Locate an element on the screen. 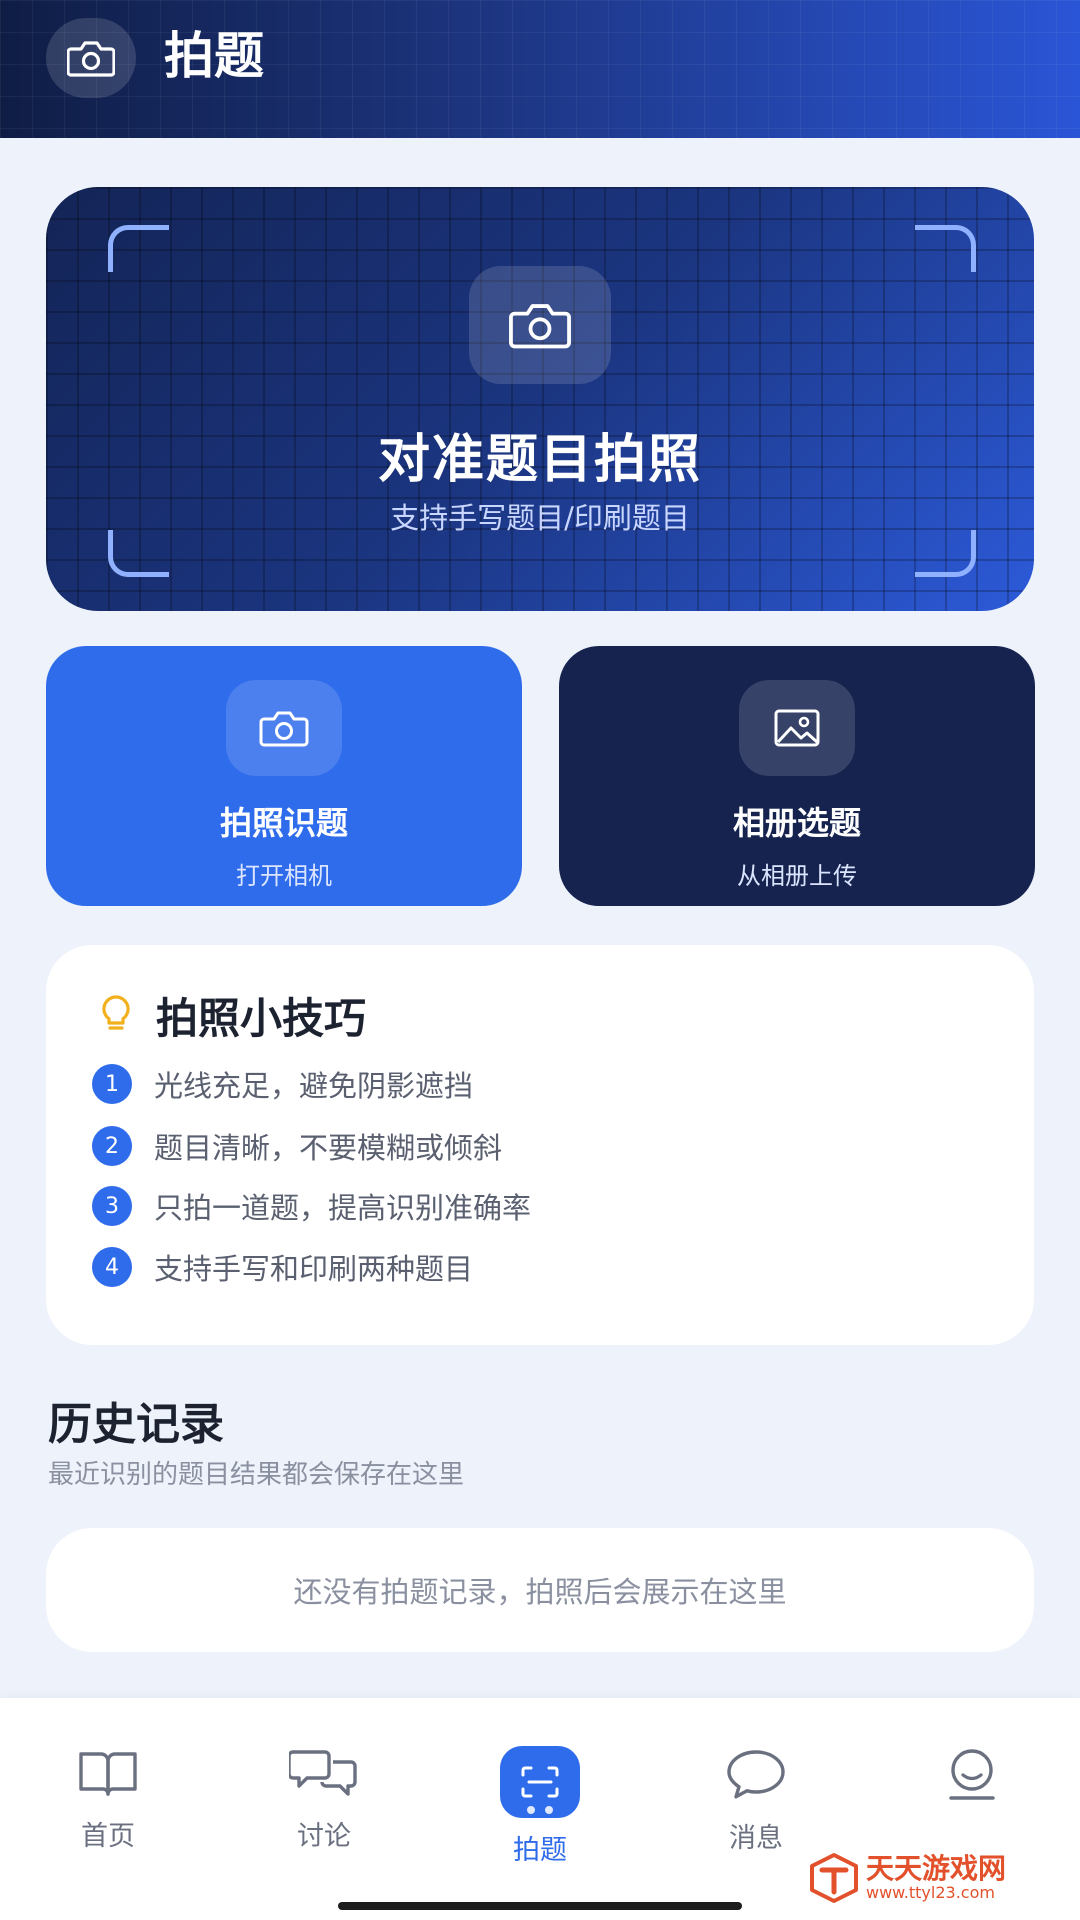  tip-text: 只拍一道题，提高识别准确率 is located at coordinates (343, 1208).